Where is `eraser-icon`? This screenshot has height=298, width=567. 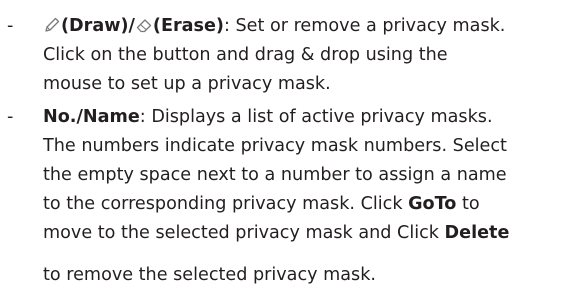
eraser-icon is located at coordinates (144, 25).